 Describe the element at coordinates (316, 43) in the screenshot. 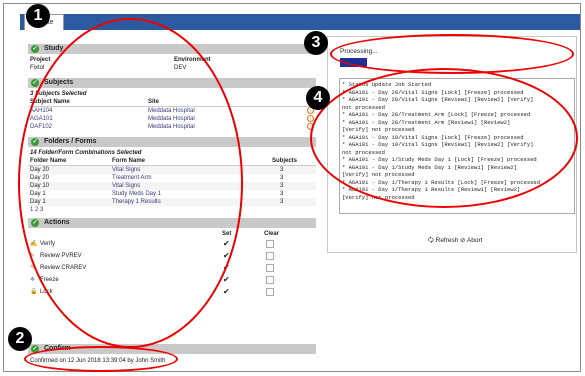

I see `callout-number-3: 3` at that location.